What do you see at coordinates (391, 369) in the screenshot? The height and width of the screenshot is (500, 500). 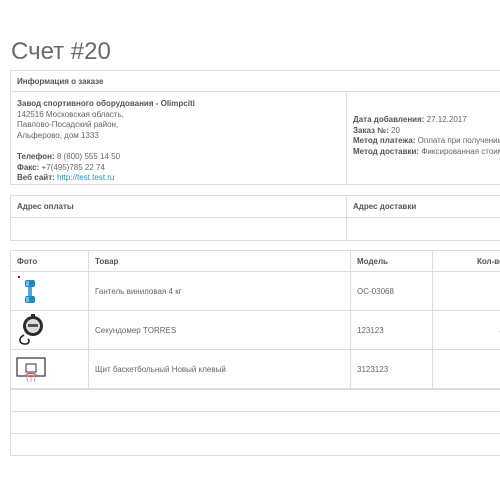 I see `product-model: 3123123` at bounding box center [391, 369].